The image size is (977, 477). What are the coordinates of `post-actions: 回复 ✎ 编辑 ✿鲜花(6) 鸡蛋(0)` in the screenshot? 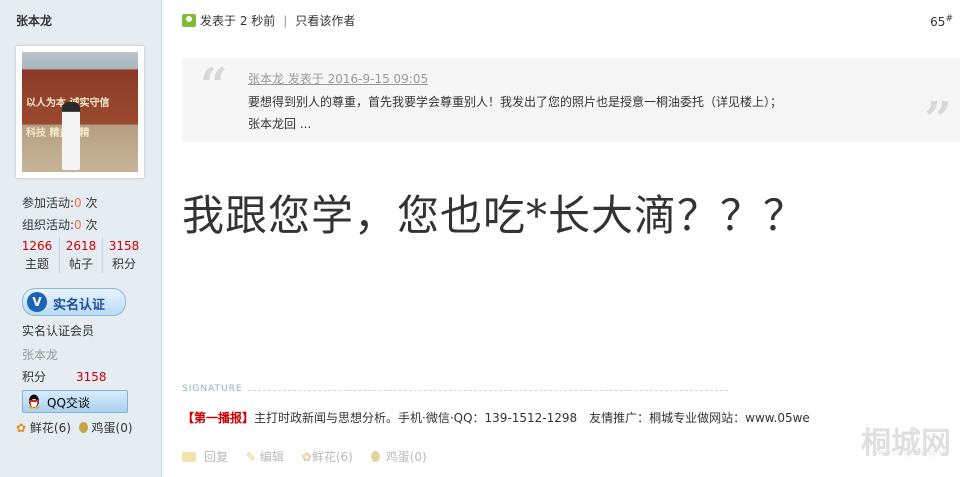 It's located at (311, 456).